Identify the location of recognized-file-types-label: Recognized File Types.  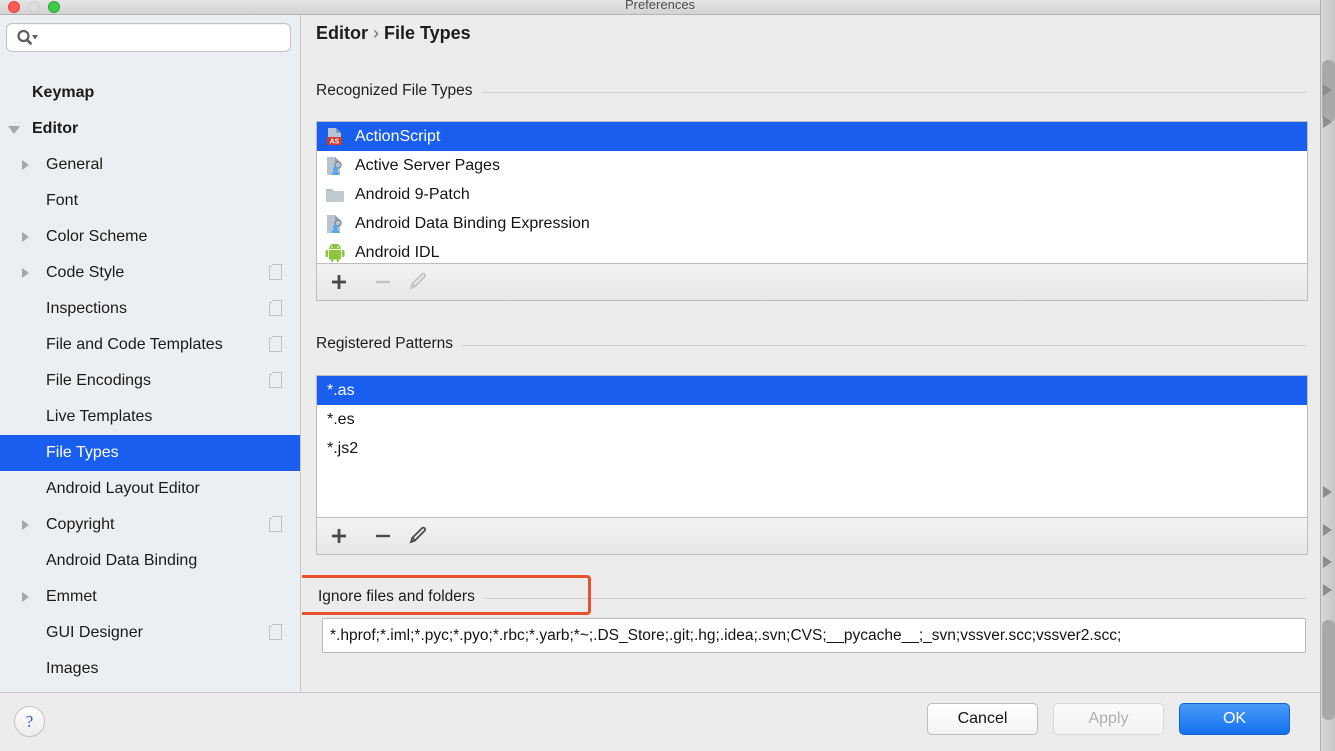
(399, 91).